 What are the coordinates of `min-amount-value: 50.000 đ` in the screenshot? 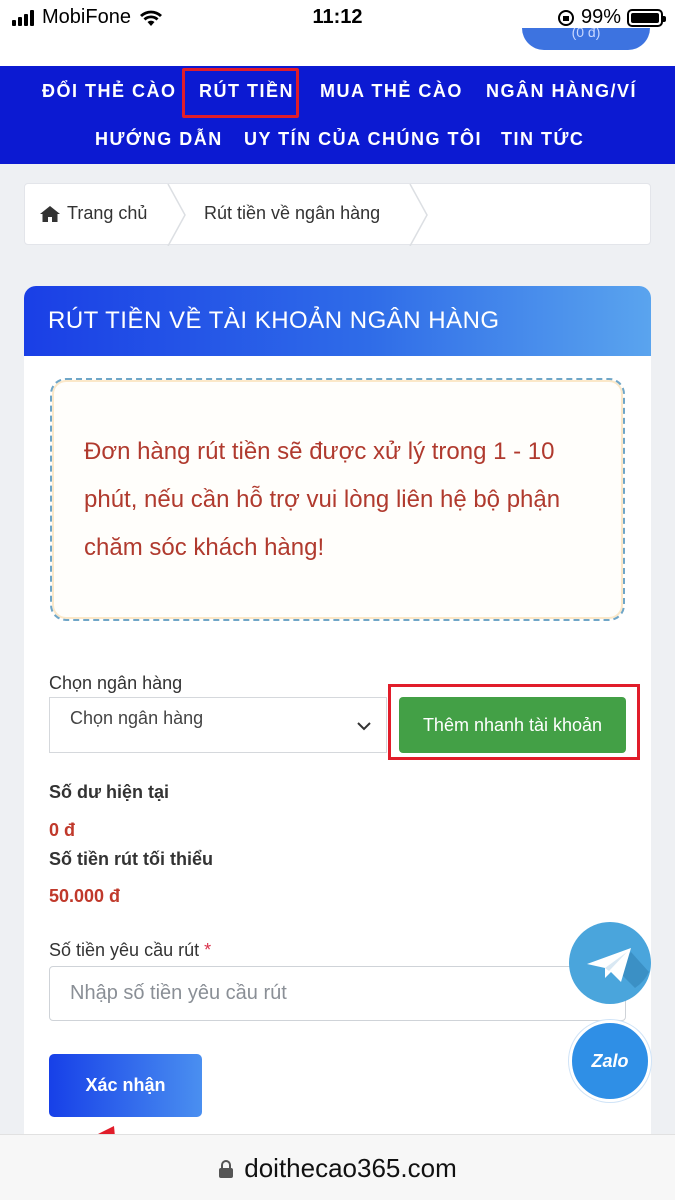 It's located at (85, 896).